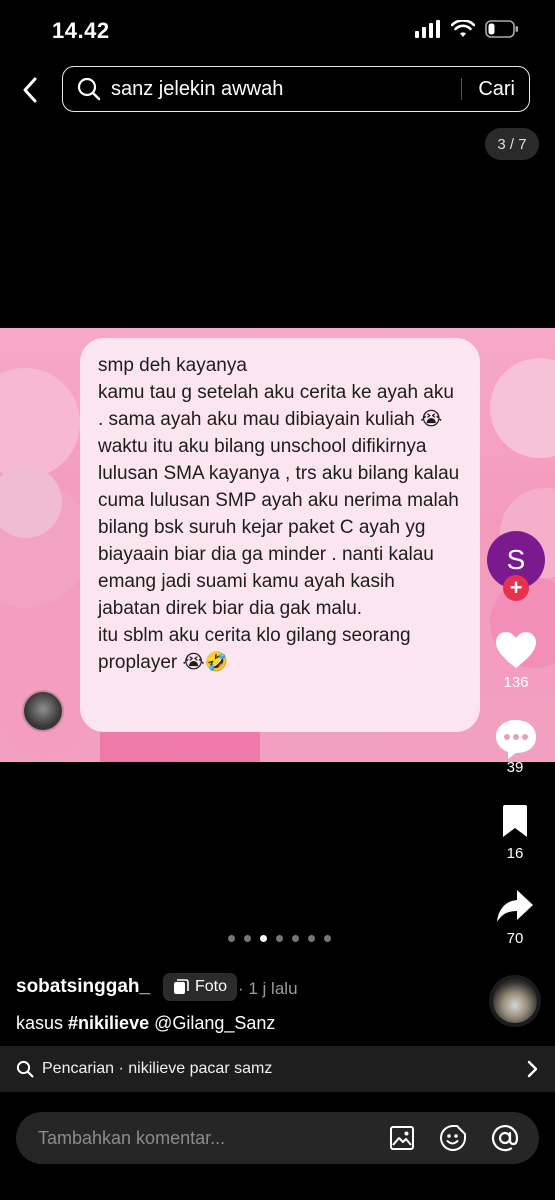 The image size is (555, 1200). I want to click on search-divider, so click(462, 89).